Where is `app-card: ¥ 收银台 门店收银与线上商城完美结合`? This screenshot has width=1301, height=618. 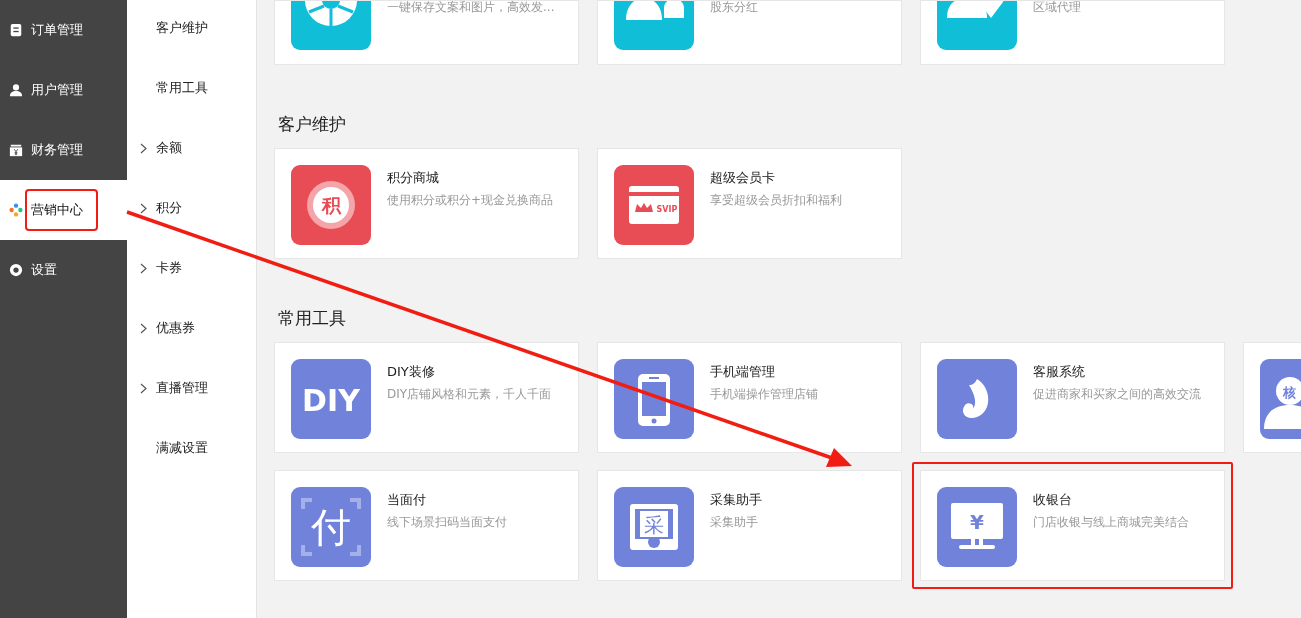
app-card: ¥ 收银台 门店收银与线上商城完美结合 is located at coordinates (1072, 525).